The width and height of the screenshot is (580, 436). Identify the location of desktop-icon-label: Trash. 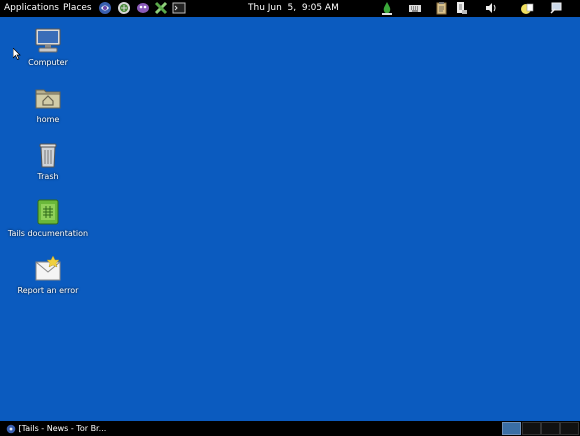
(48, 176).